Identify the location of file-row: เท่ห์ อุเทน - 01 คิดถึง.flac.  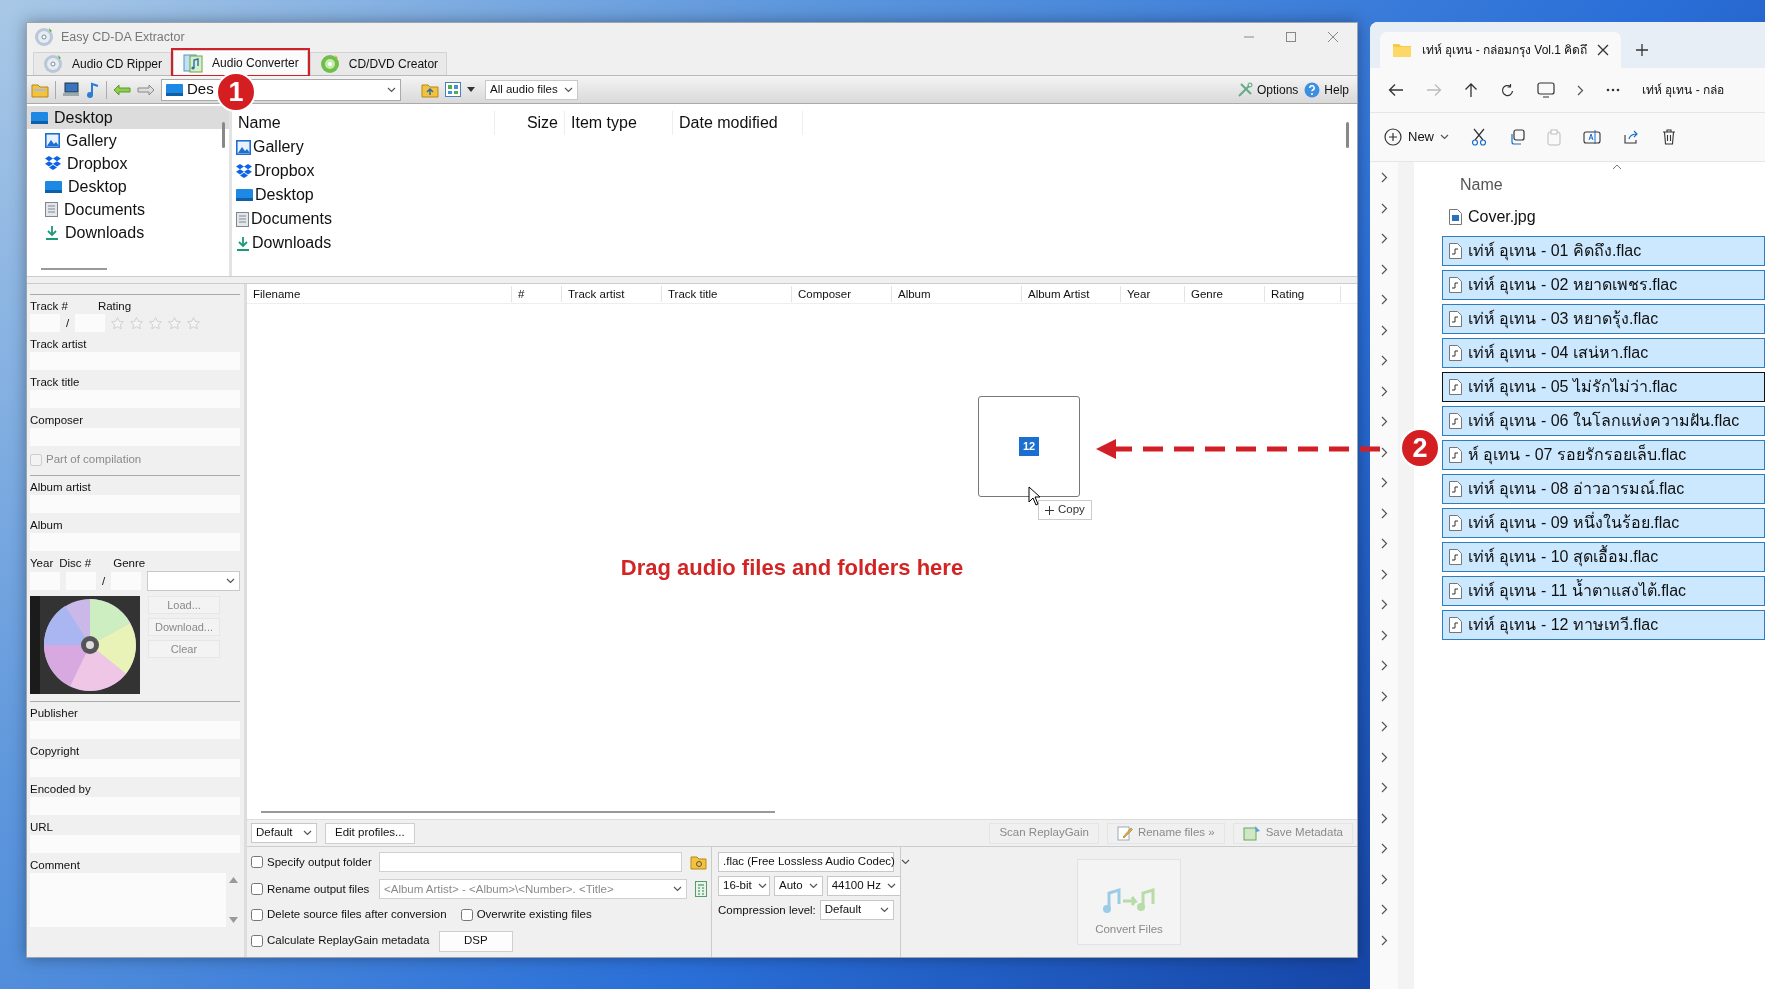
(1603, 251).